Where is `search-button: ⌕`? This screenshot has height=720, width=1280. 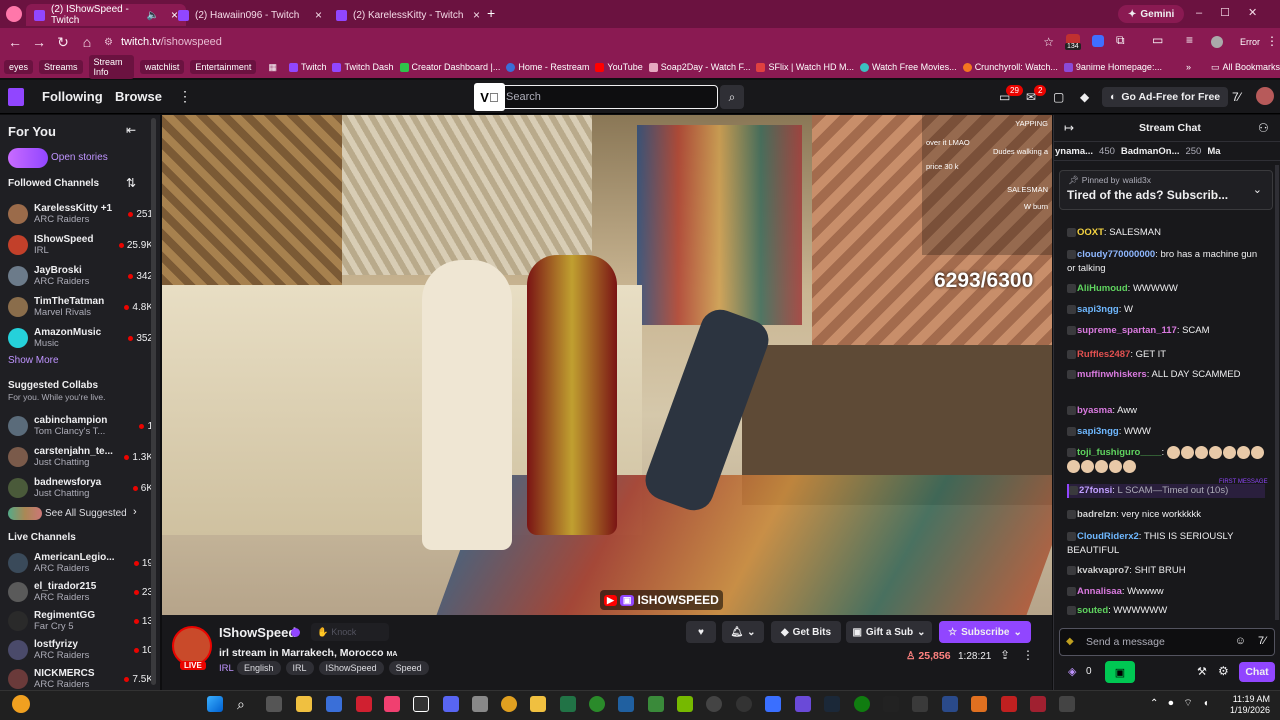 search-button: ⌕ is located at coordinates (732, 97).